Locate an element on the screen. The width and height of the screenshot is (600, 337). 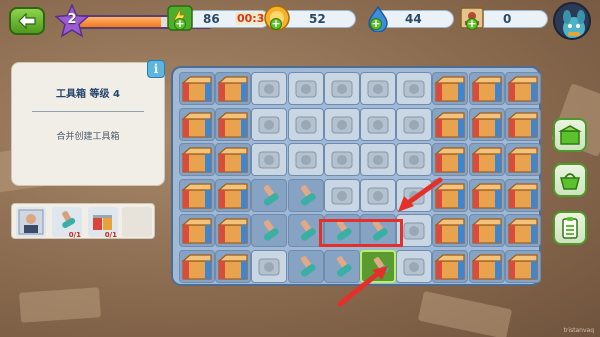
top-hud: 2 86 00:30 + 52 + 44 + 0 + is located at coordinates (300, 22).